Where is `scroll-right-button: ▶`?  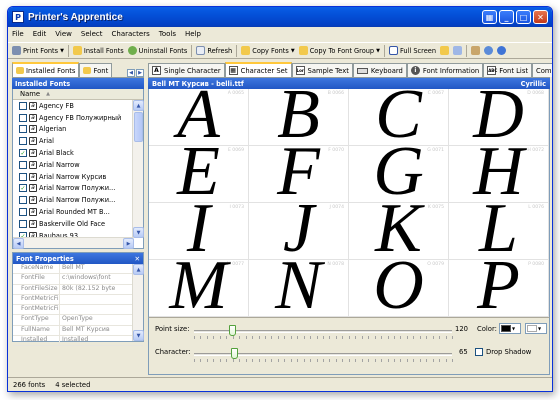
scroll-right-button: ▶ is located at coordinates (128, 243).